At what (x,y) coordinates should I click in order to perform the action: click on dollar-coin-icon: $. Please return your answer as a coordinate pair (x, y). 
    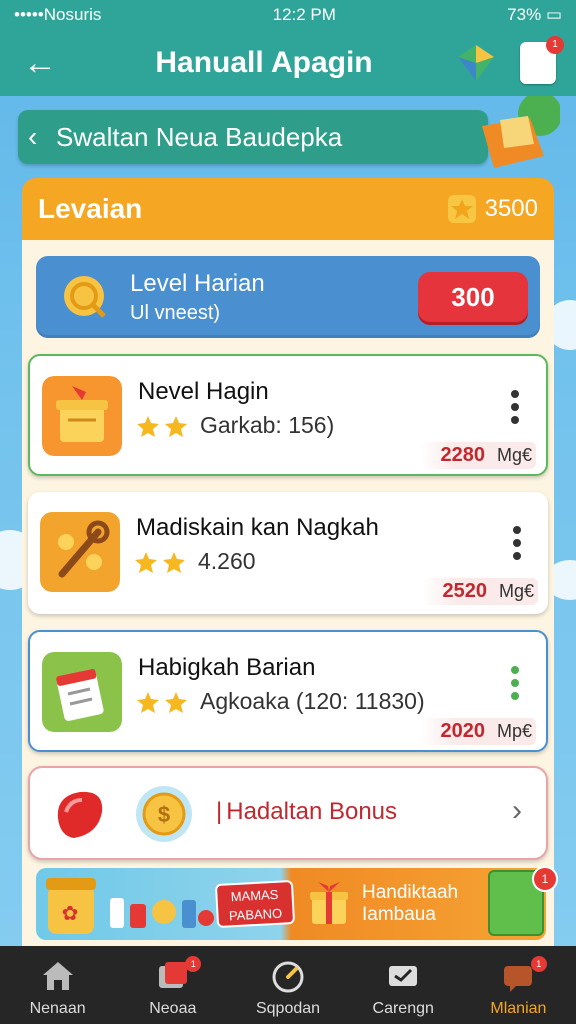
    Looking at the image, I should click on (164, 814).